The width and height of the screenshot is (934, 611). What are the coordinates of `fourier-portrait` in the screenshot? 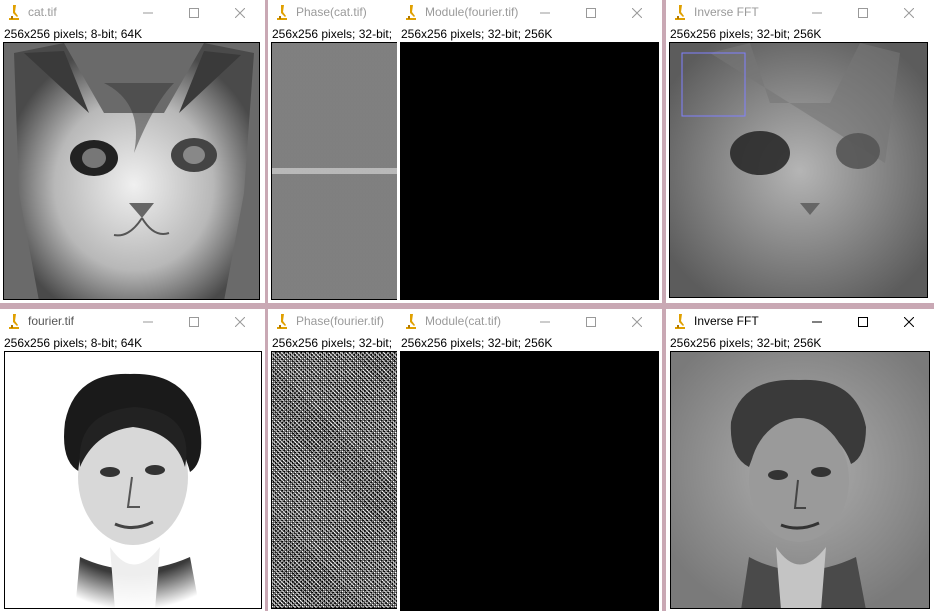 It's located at (133, 480).